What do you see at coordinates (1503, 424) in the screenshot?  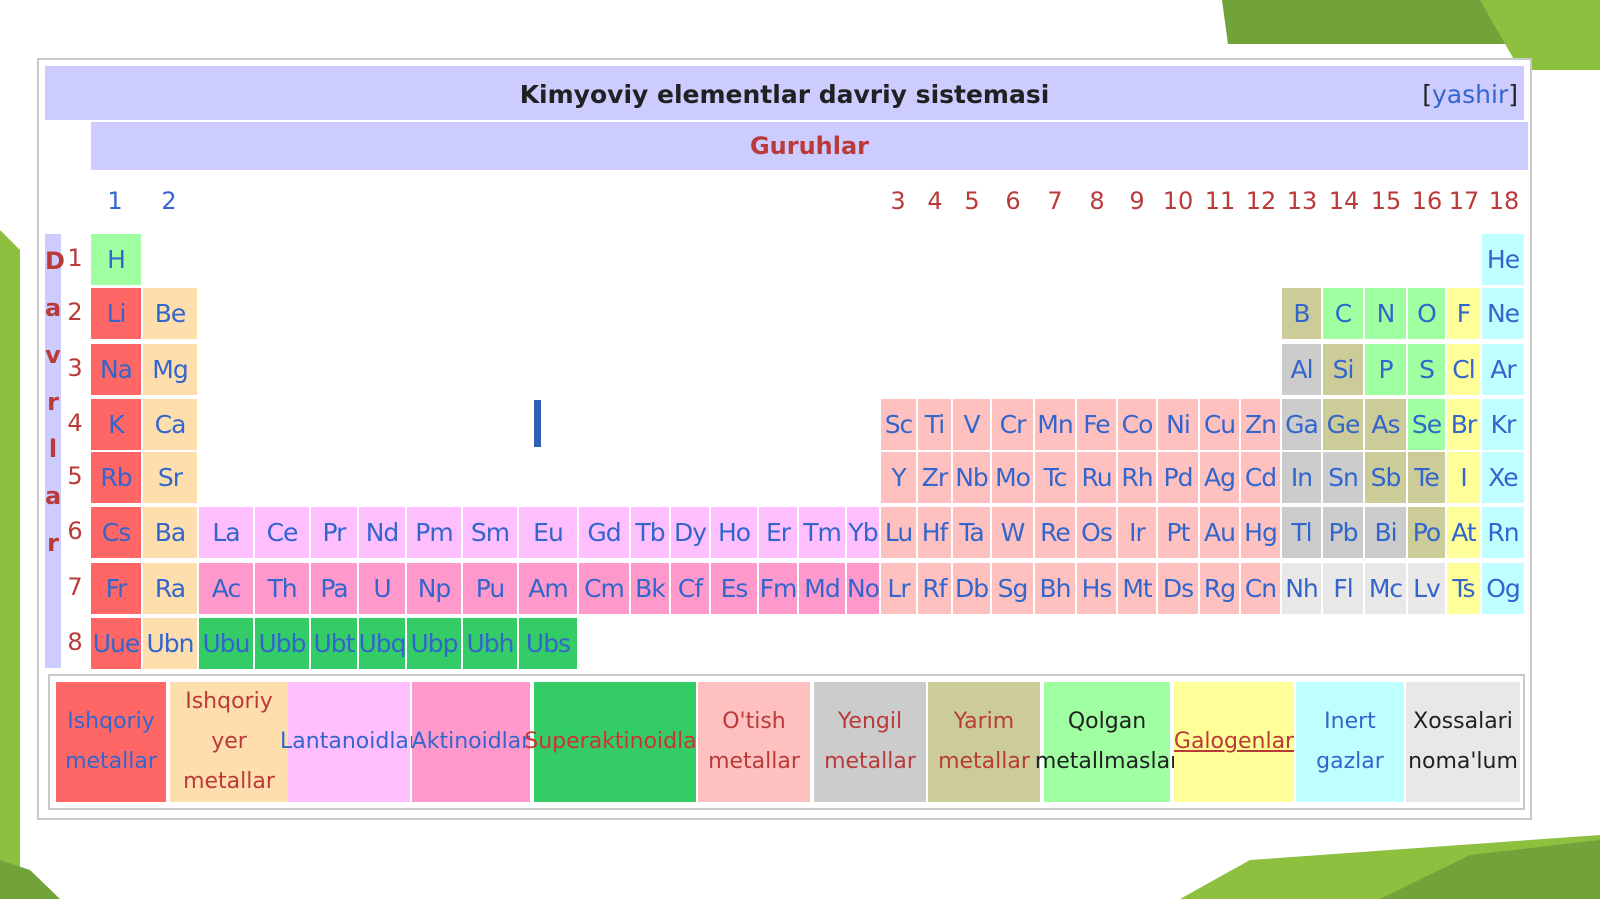 I see `element-kr: Kr` at bounding box center [1503, 424].